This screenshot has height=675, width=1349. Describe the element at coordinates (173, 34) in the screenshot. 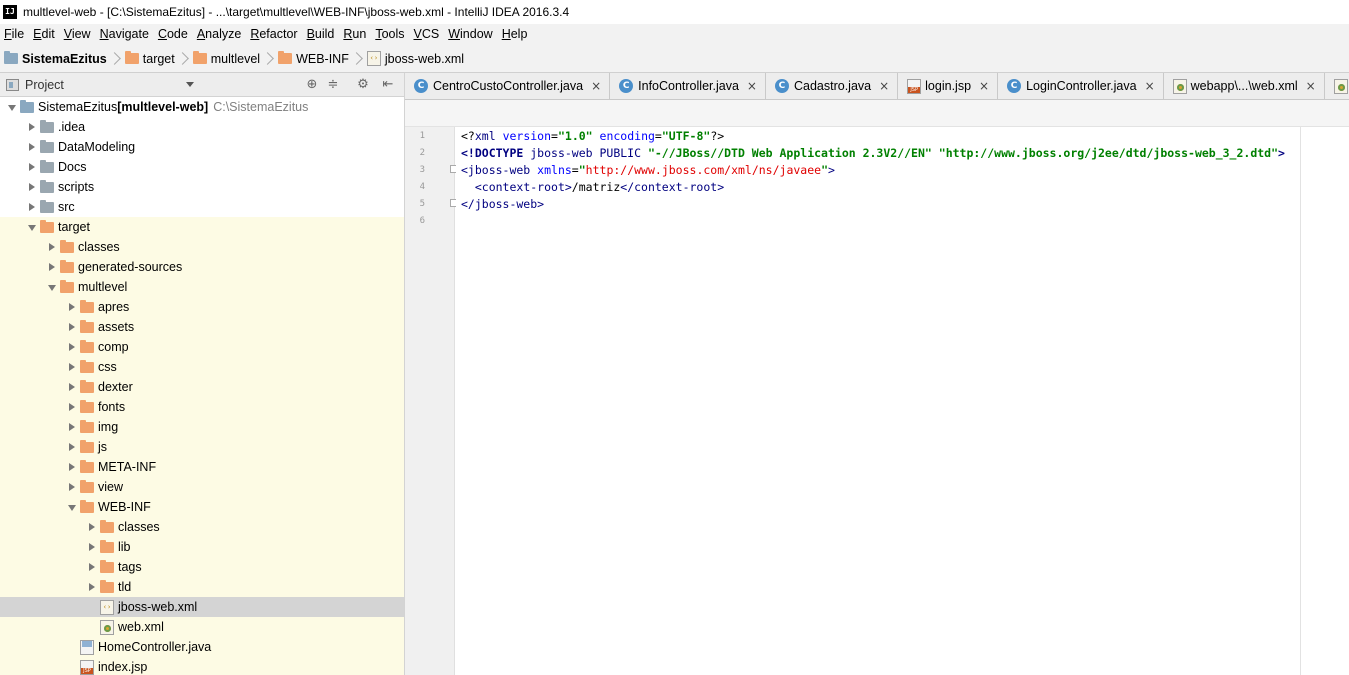

I see `menu-code: Code` at that location.